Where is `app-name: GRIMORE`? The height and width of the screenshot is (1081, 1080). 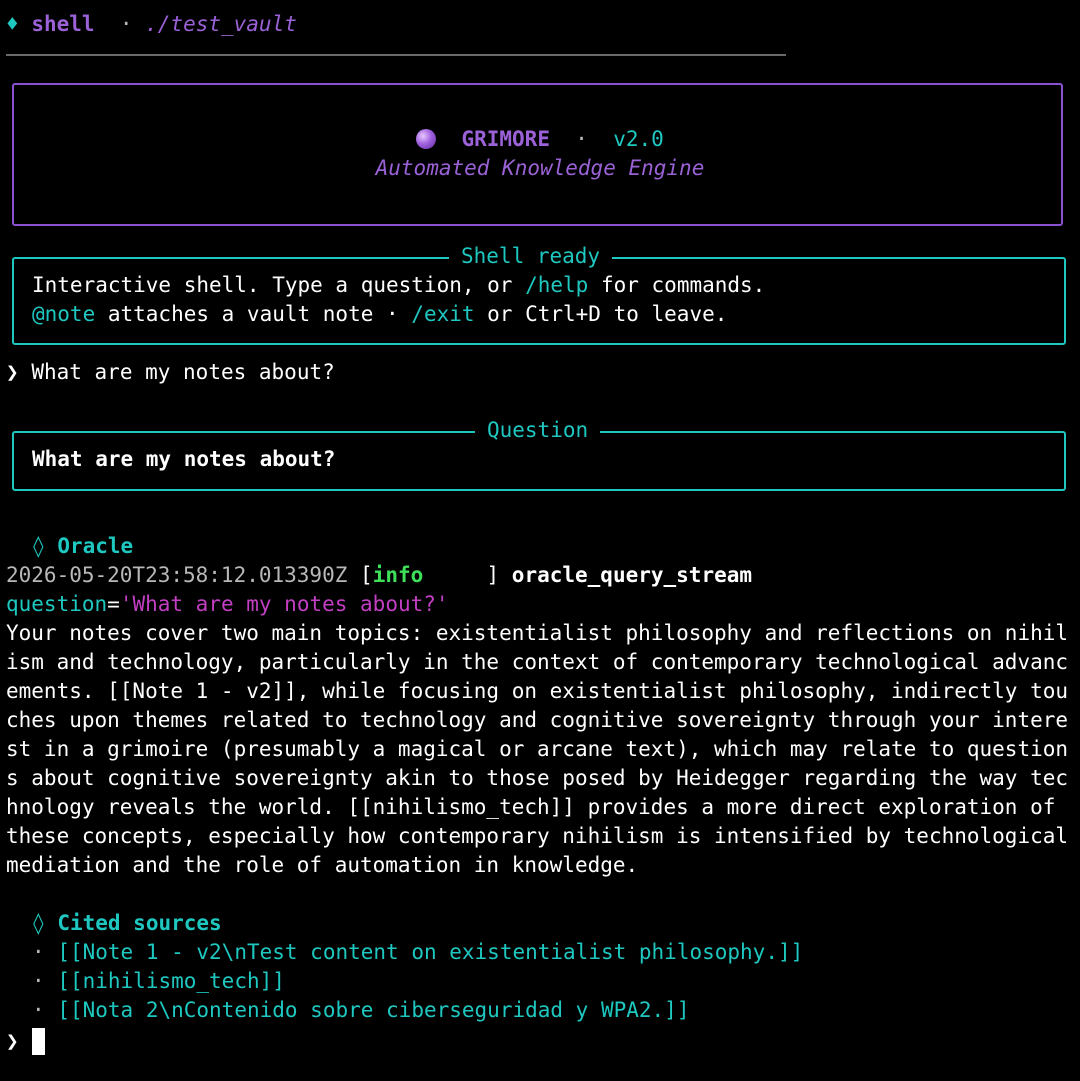 app-name: GRIMORE is located at coordinates (505, 139).